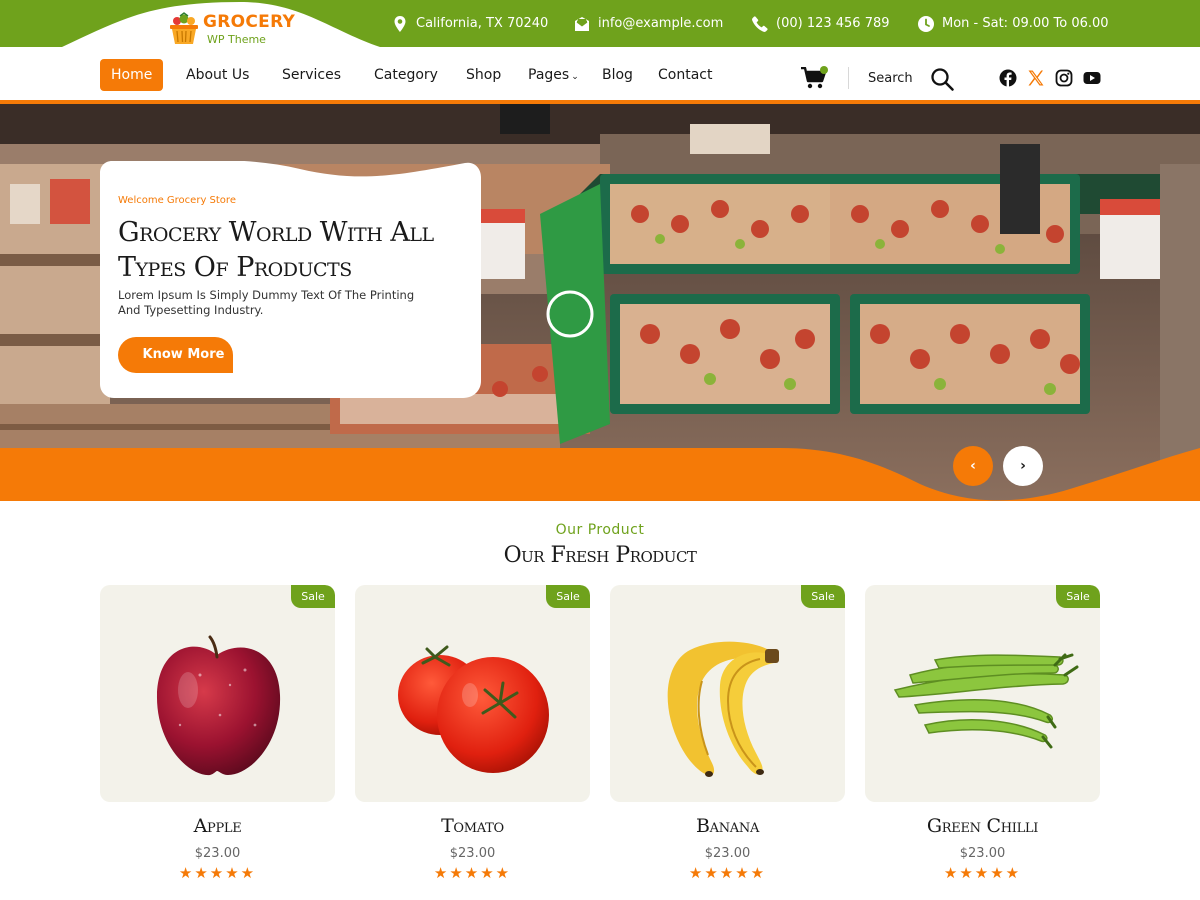  I want to click on slider-prev-button: ‹, so click(973, 466).